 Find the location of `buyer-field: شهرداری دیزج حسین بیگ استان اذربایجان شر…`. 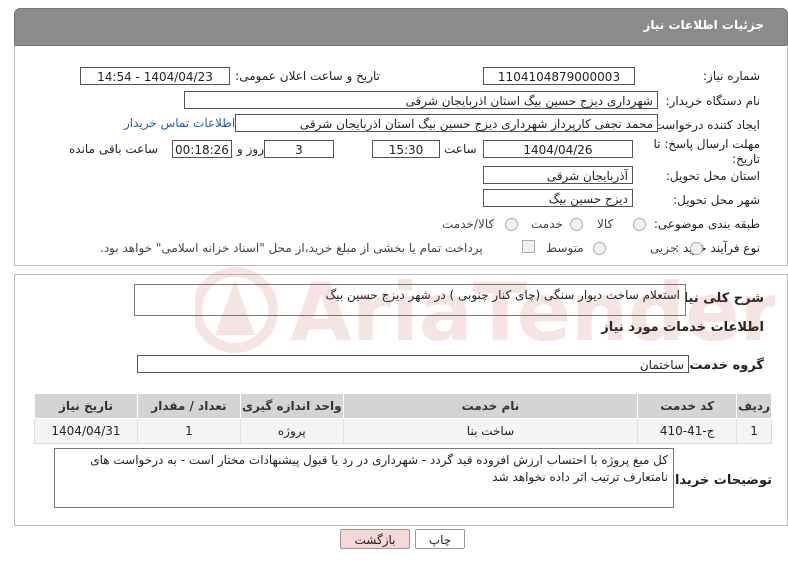

buyer-field: شهرداری دیزج حسین بیگ استان اذربایجان شر… is located at coordinates (421, 100).